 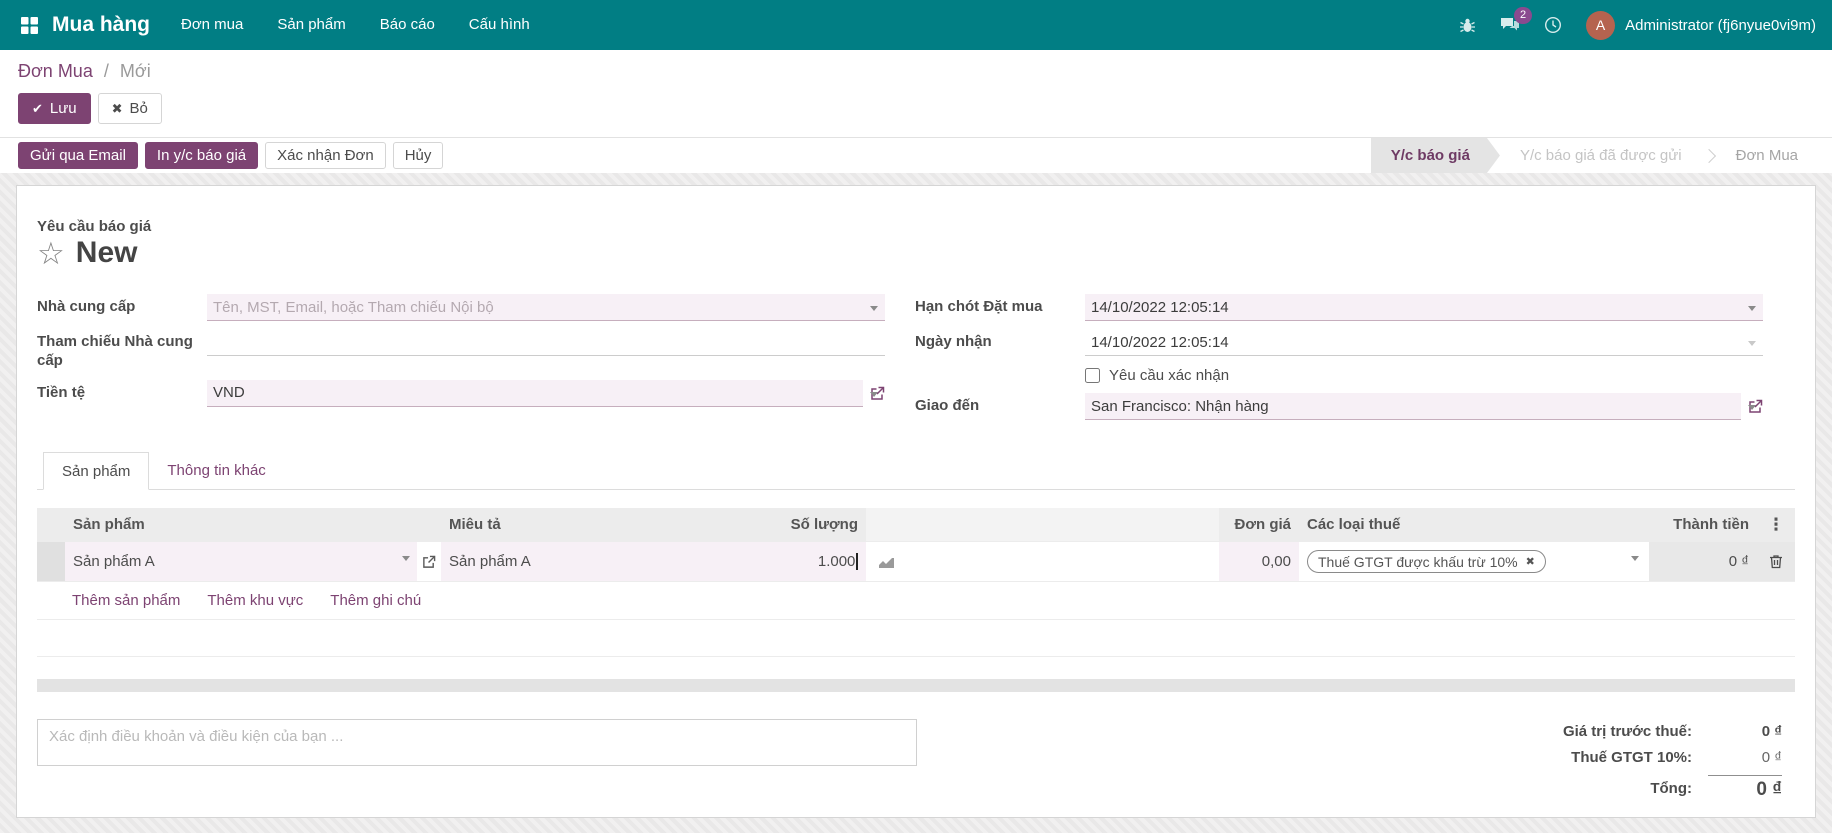 What do you see at coordinates (201, 155) in the screenshot?
I see `print-rfq-button: In y/c báo giá` at bounding box center [201, 155].